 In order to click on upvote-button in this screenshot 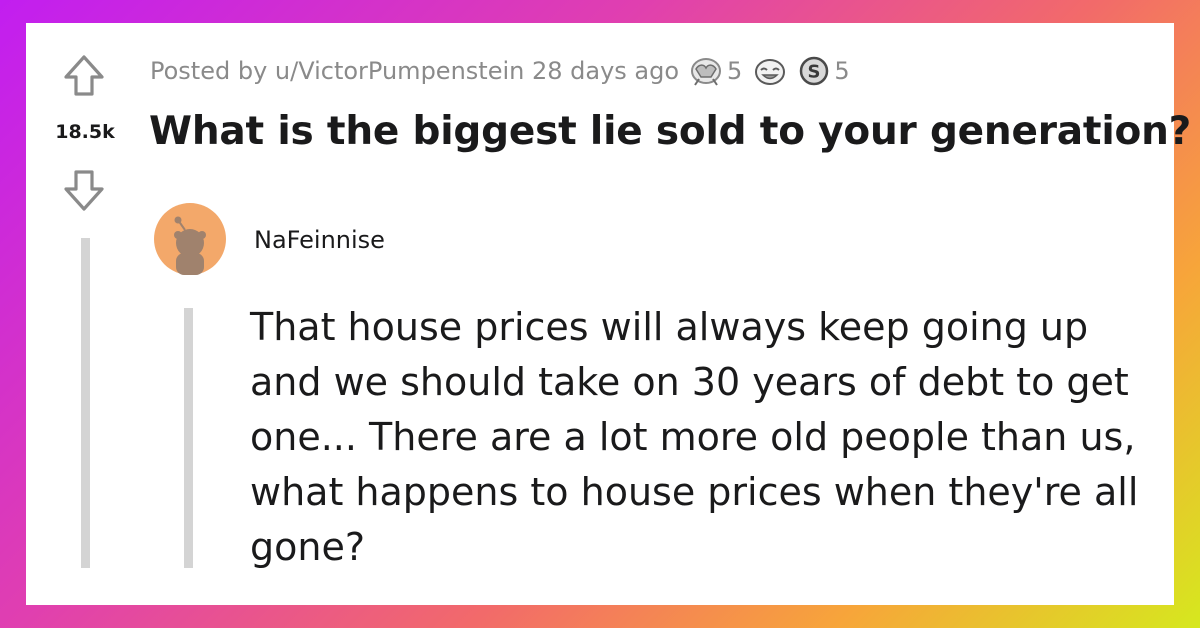, I will do `click(84, 76)`.